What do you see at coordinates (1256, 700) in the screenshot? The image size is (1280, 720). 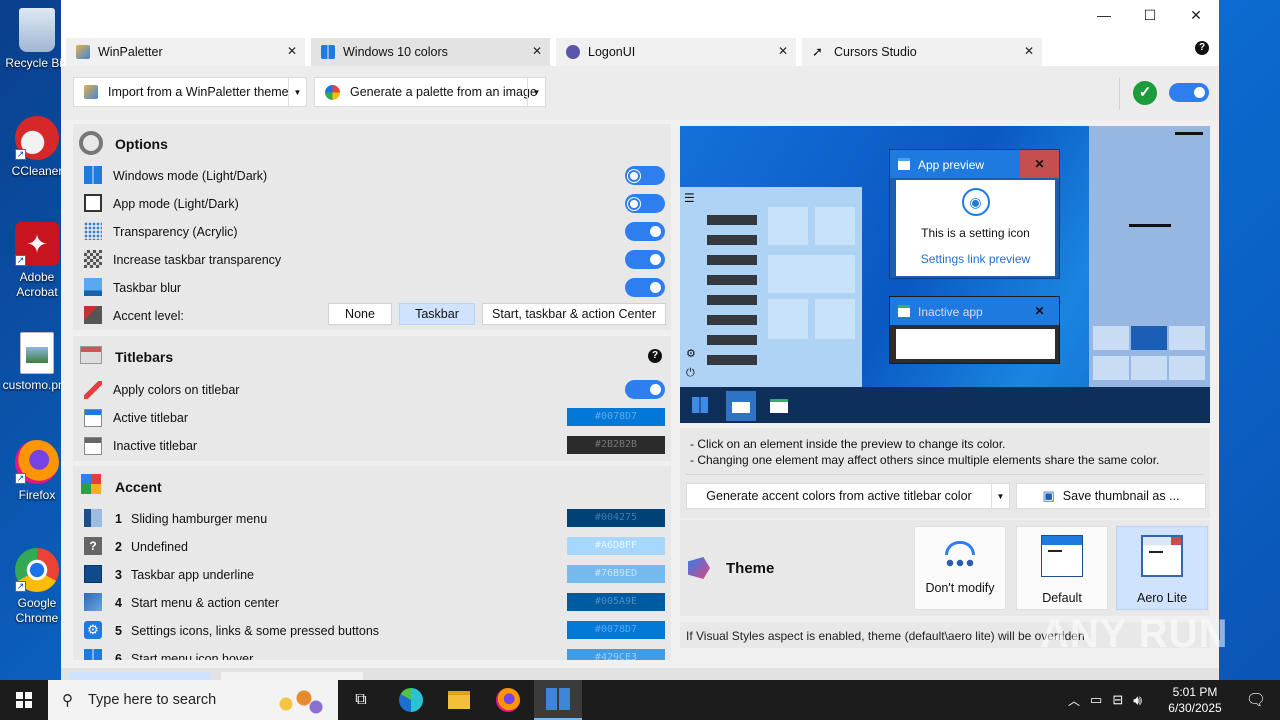 I see `notifications-icon: 🗨︎` at bounding box center [1256, 700].